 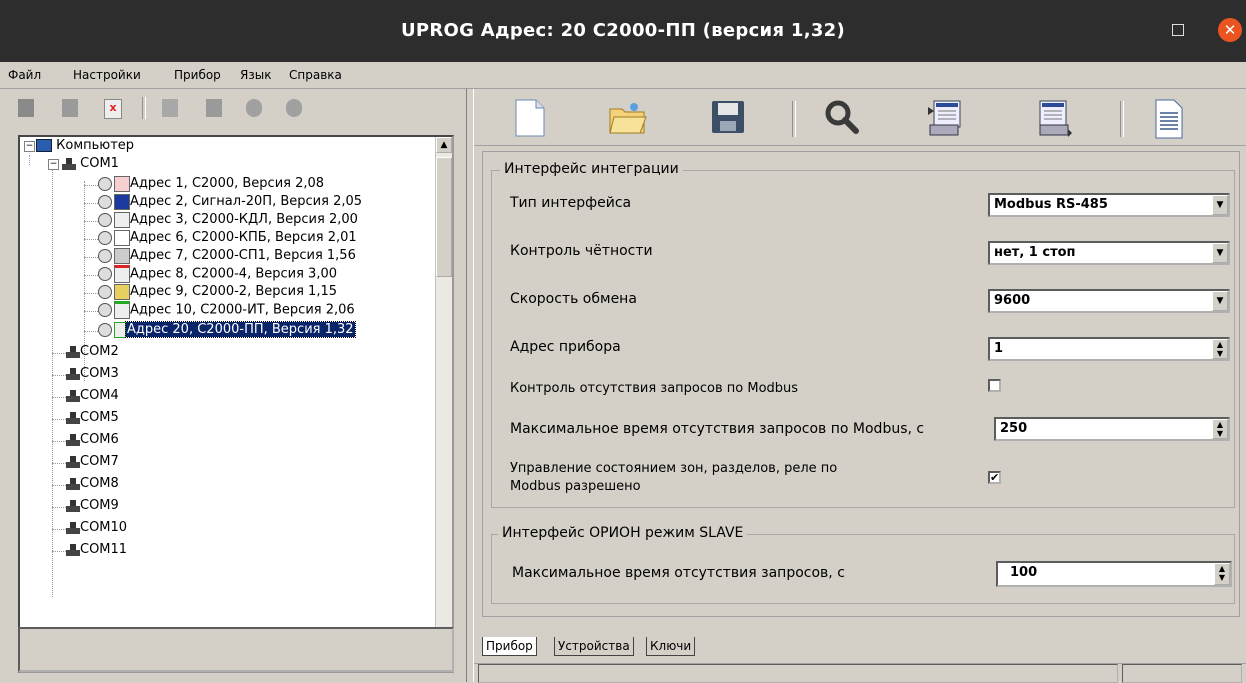 I want to click on gear-icon, so click(x=254, y=108).